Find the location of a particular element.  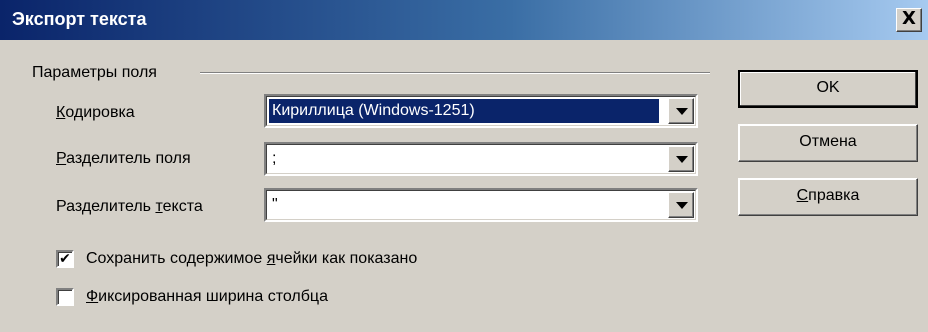

encoding-dropdown-arrow is located at coordinates (681, 111).